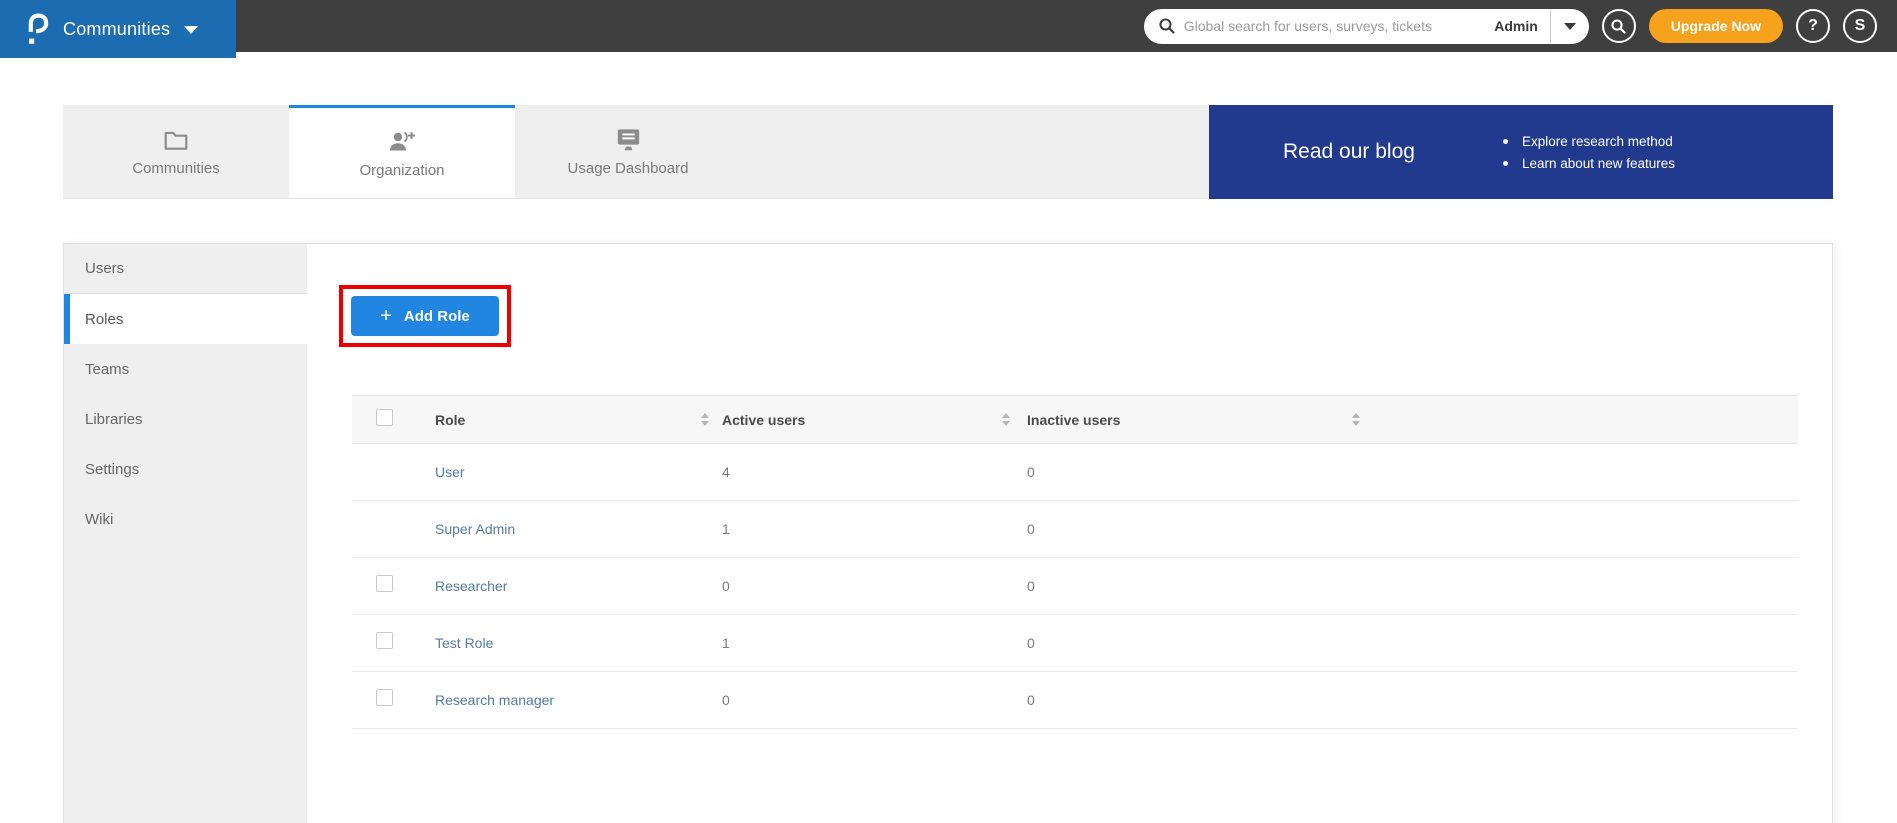  I want to click on sidebar-item-label: Wiki, so click(99, 519).